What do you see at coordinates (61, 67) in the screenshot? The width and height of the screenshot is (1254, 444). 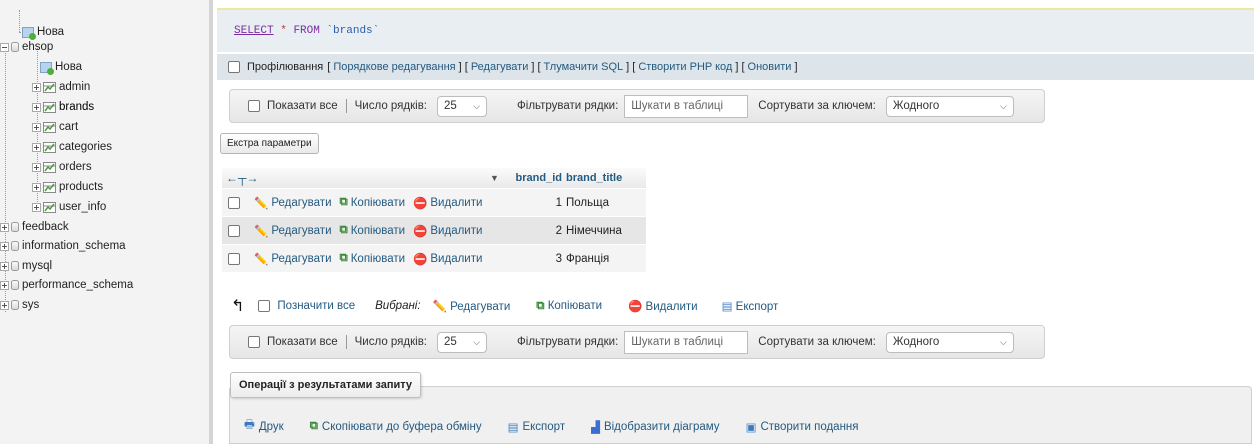 I see `nav-item-new-table: Нова` at bounding box center [61, 67].